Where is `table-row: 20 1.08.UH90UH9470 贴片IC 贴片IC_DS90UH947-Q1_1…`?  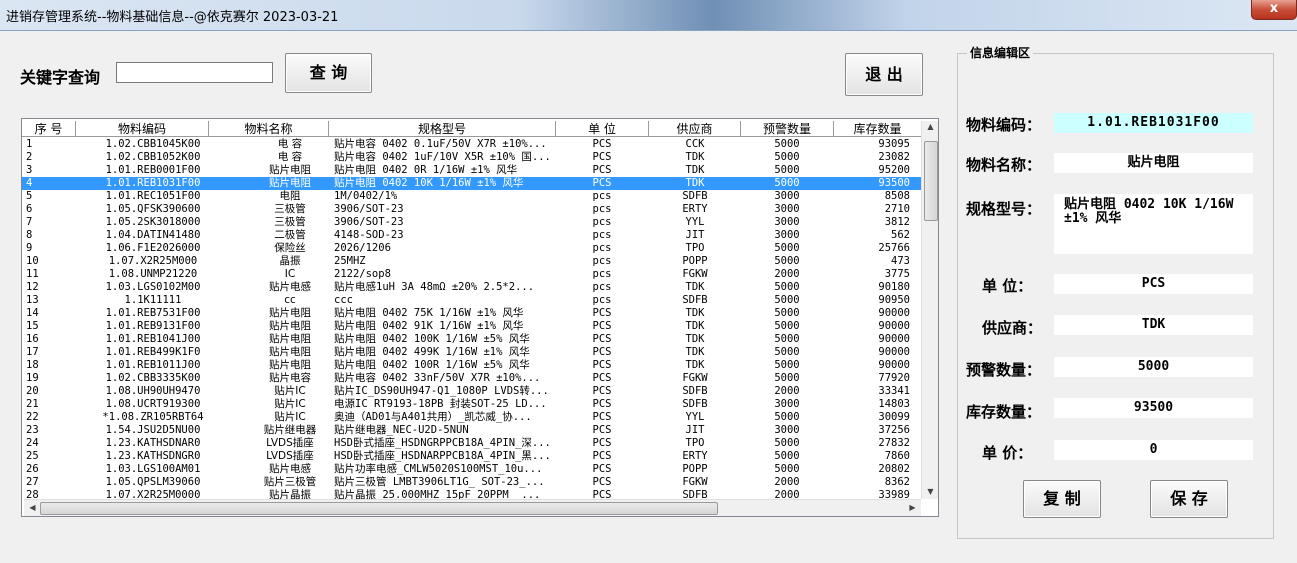
table-row: 20 1.08.UH90UH9470 贴片IC 贴片IC_DS90UH947-Q1_1… is located at coordinates (472, 391).